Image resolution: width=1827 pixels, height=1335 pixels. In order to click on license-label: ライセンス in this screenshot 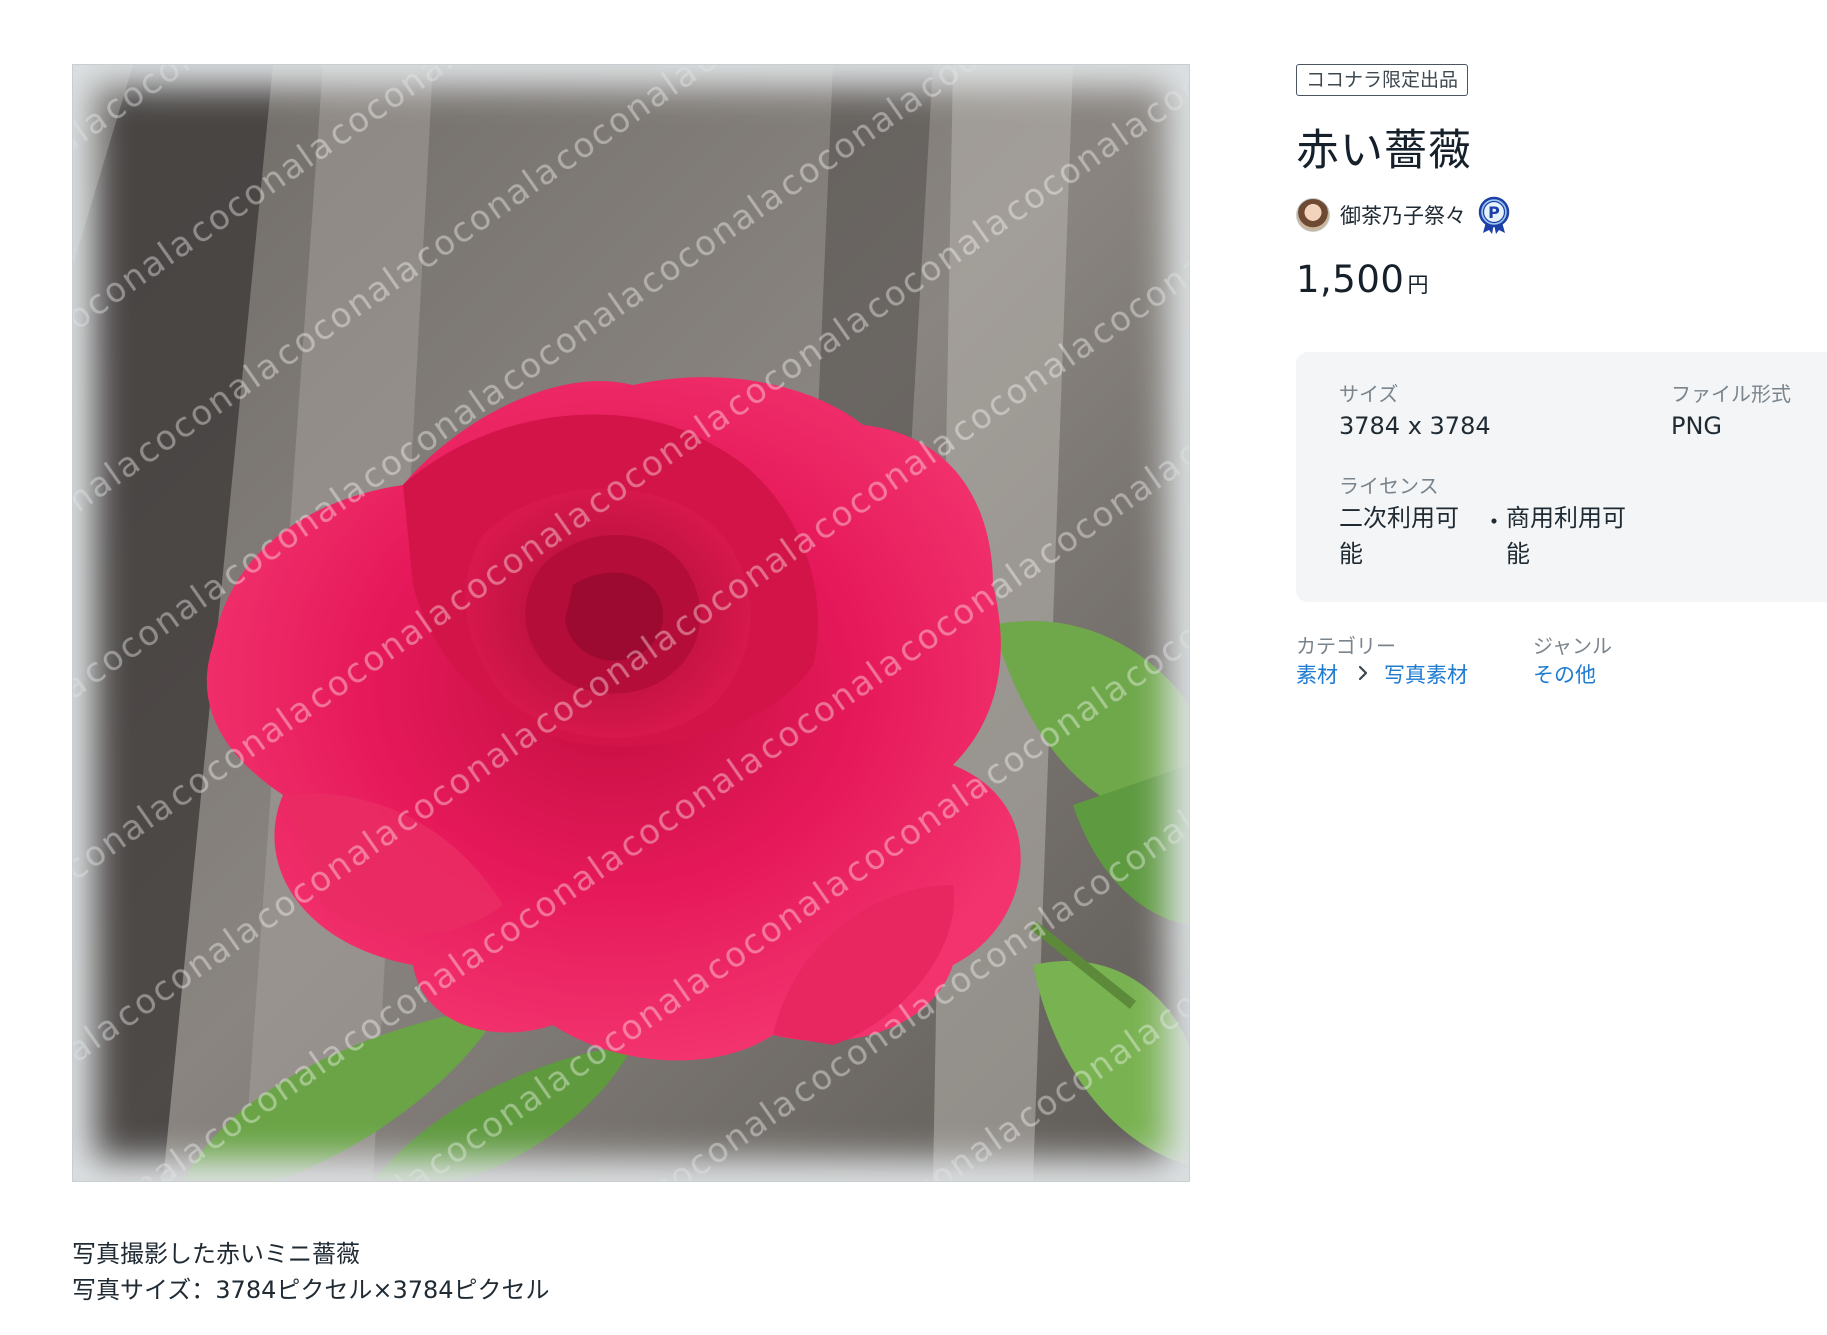, I will do `click(1389, 486)`.